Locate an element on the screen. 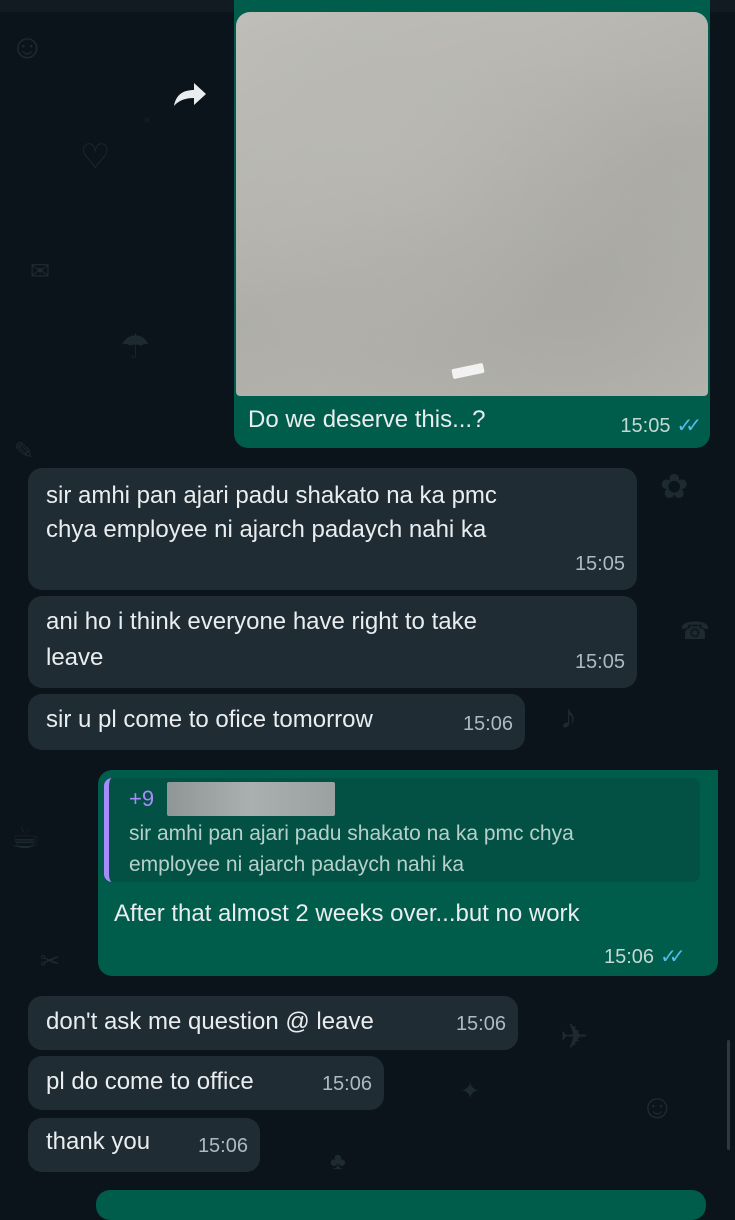  doodle-icon: ☂ is located at coordinates (135, 347).